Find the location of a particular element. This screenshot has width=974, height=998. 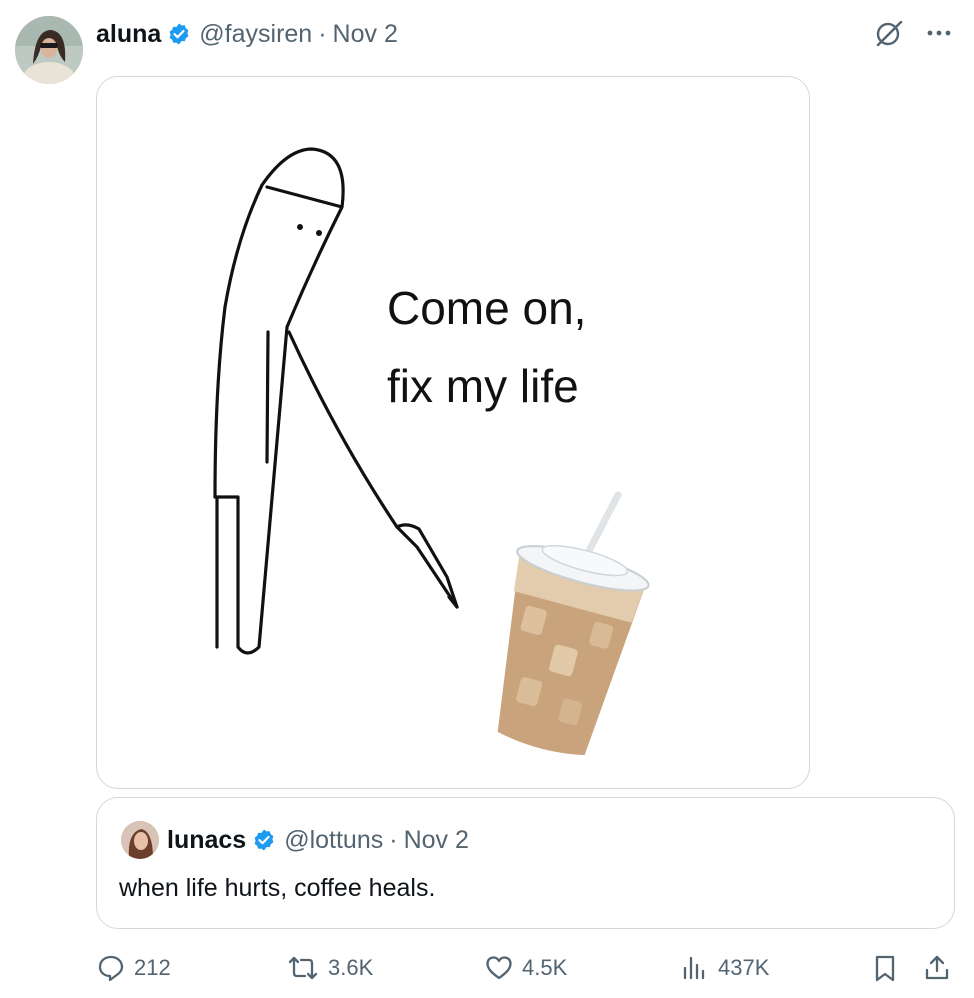

views-button: 437K is located at coordinates (724, 968).